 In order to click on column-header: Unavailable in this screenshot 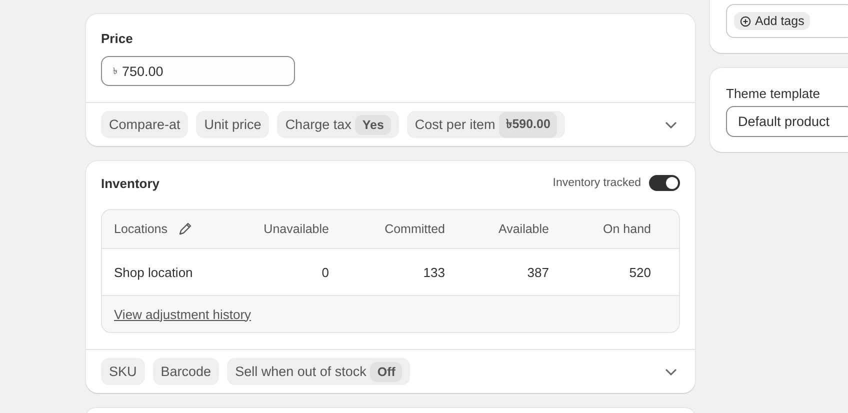, I will do `click(295, 229)`.